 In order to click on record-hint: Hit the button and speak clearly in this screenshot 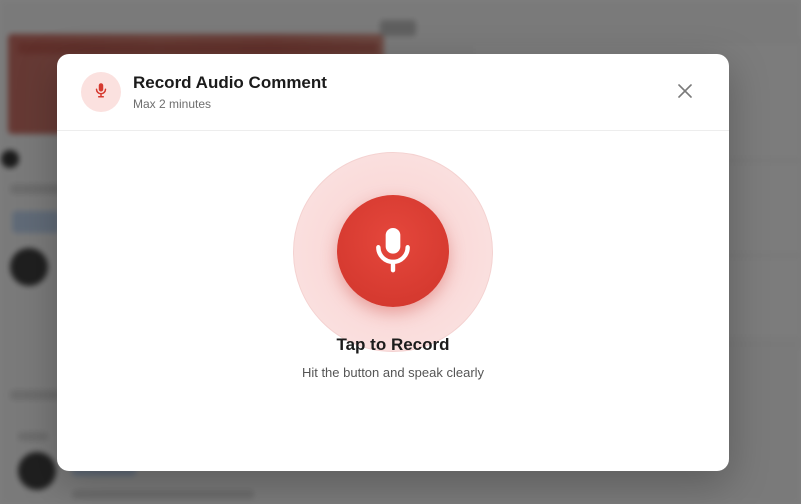, I will do `click(393, 372)`.